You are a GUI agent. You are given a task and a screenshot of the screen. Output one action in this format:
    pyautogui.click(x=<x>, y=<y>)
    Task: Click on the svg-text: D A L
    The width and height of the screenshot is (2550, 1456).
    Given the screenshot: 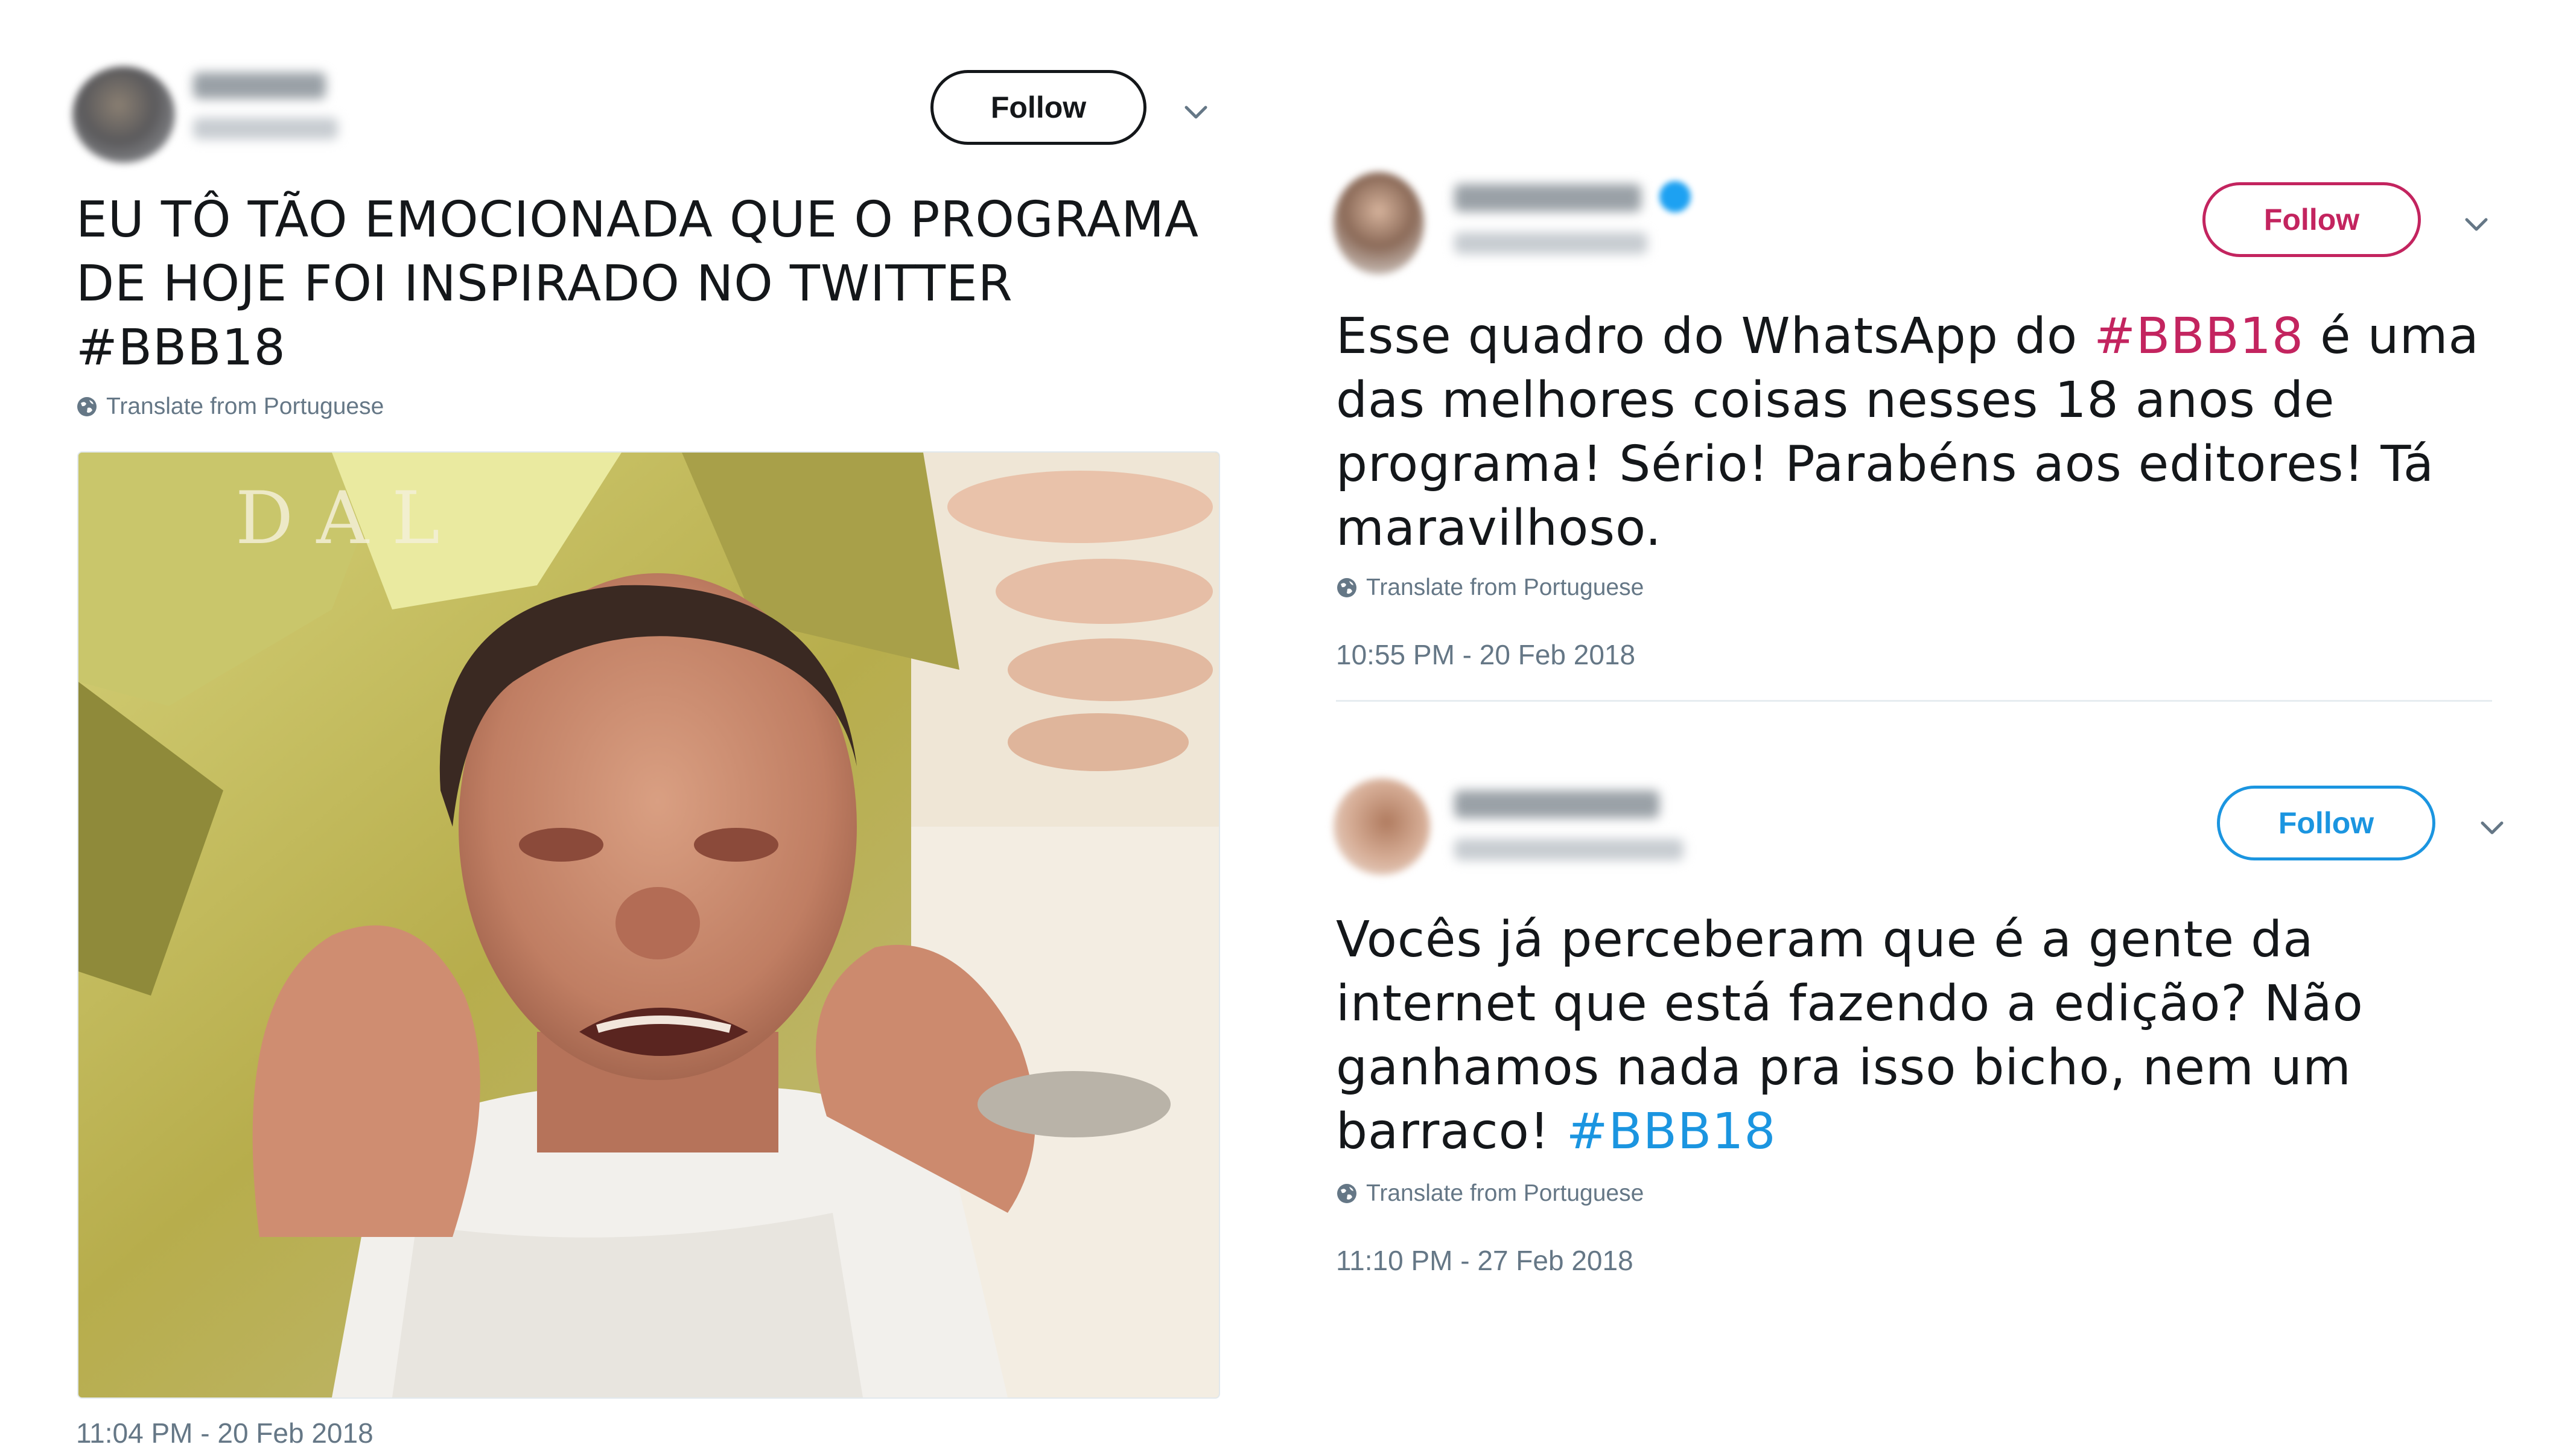 What is the action you would take?
    pyautogui.click(x=338, y=519)
    